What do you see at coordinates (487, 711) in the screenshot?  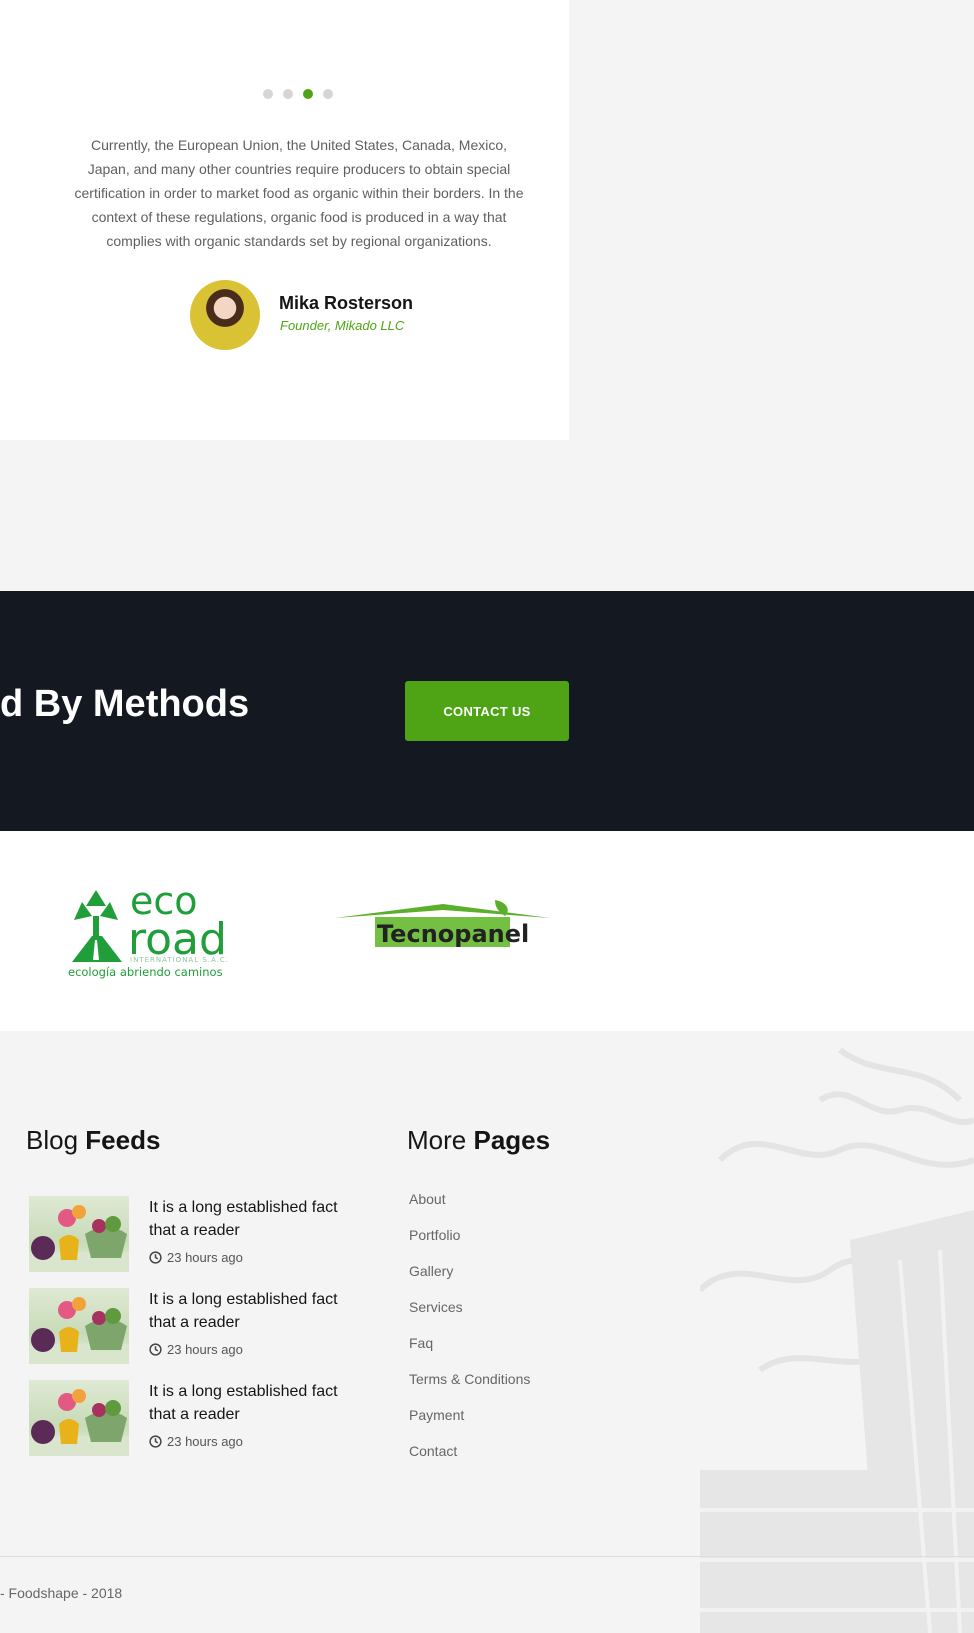 I see `contact-us-button: CONTACT US` at bounding box center [487, 711].